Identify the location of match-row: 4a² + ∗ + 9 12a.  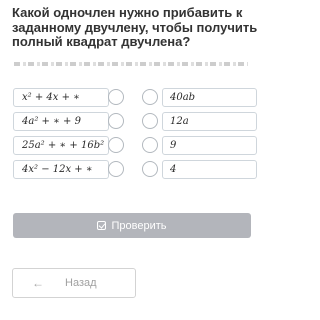
(138, 121).